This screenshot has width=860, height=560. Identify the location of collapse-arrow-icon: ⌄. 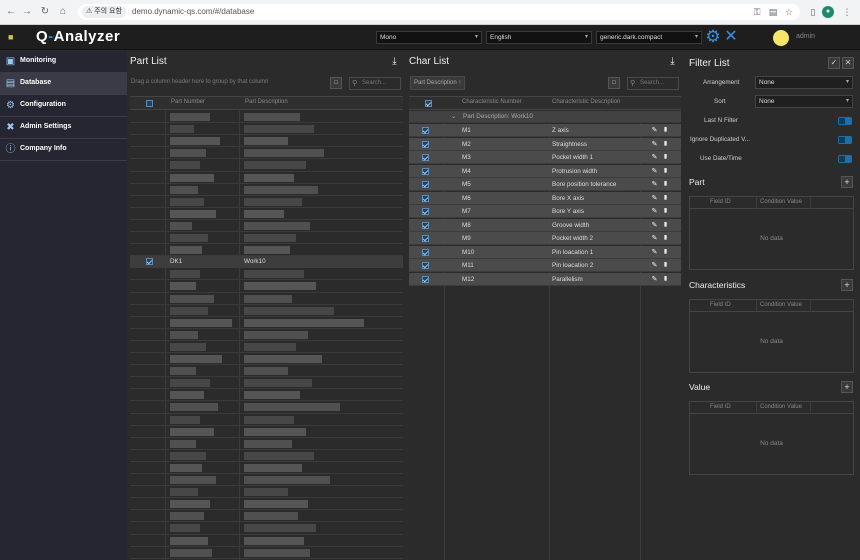
(453, 116).